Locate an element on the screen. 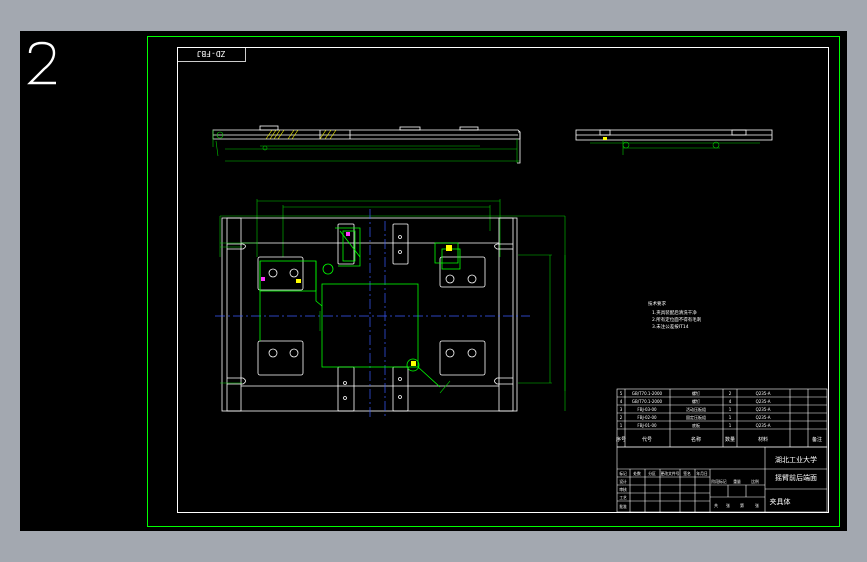  tb-role-3: 批准 is located at coordinates (623, 506).